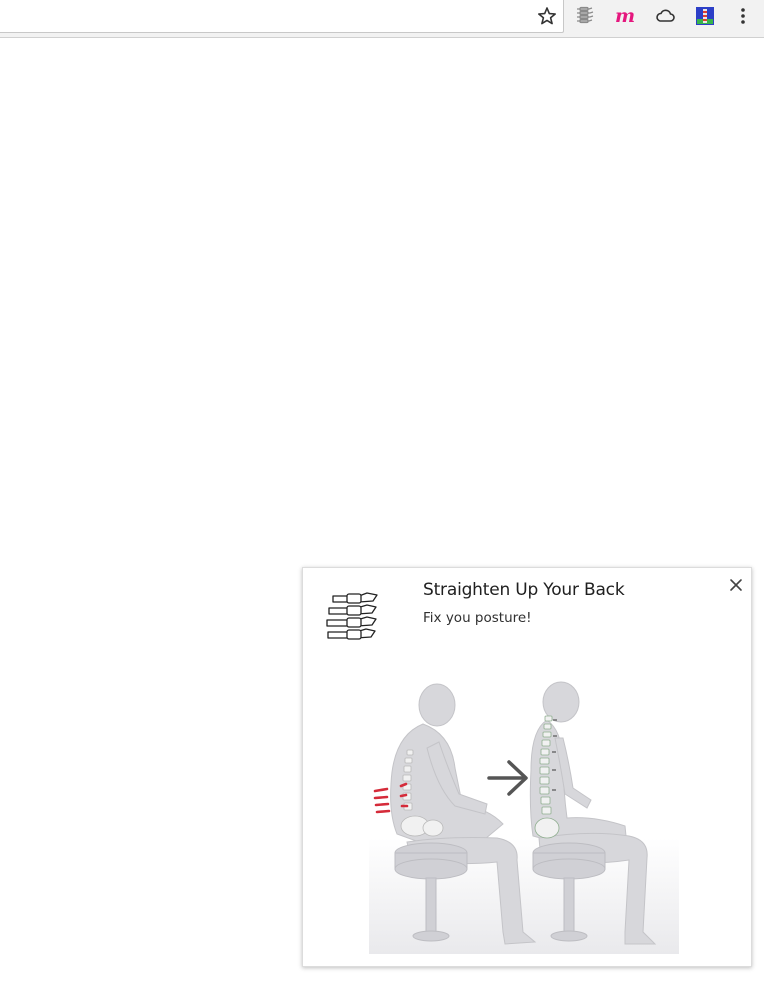  What do you see at coordinates (524, 590) in the screenshot?
I see `notification-title: Straighten Up Your Back` at bounding box center [524, 590].